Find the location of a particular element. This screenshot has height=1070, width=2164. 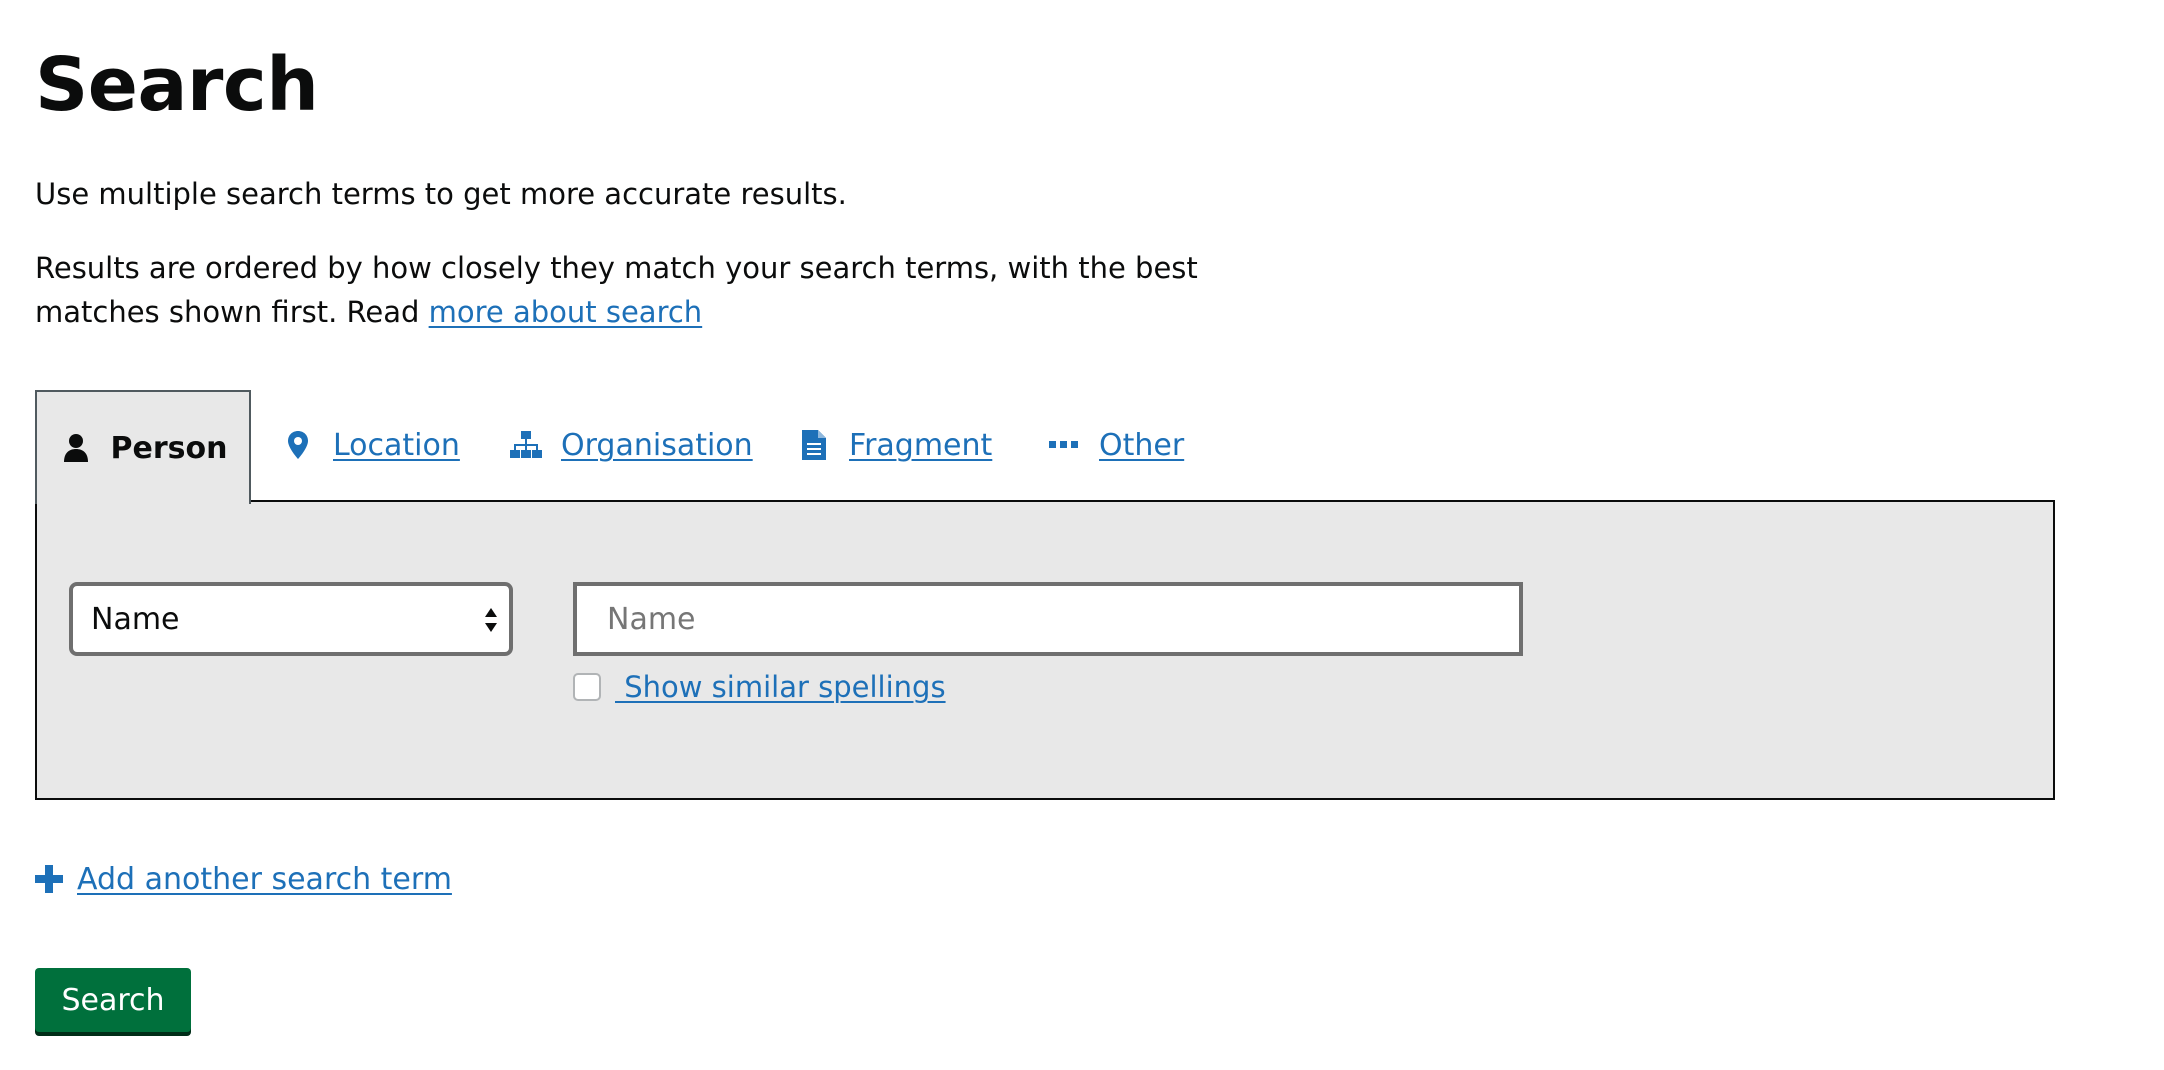

select-arrows-icon is located at coordinates (491, 620).